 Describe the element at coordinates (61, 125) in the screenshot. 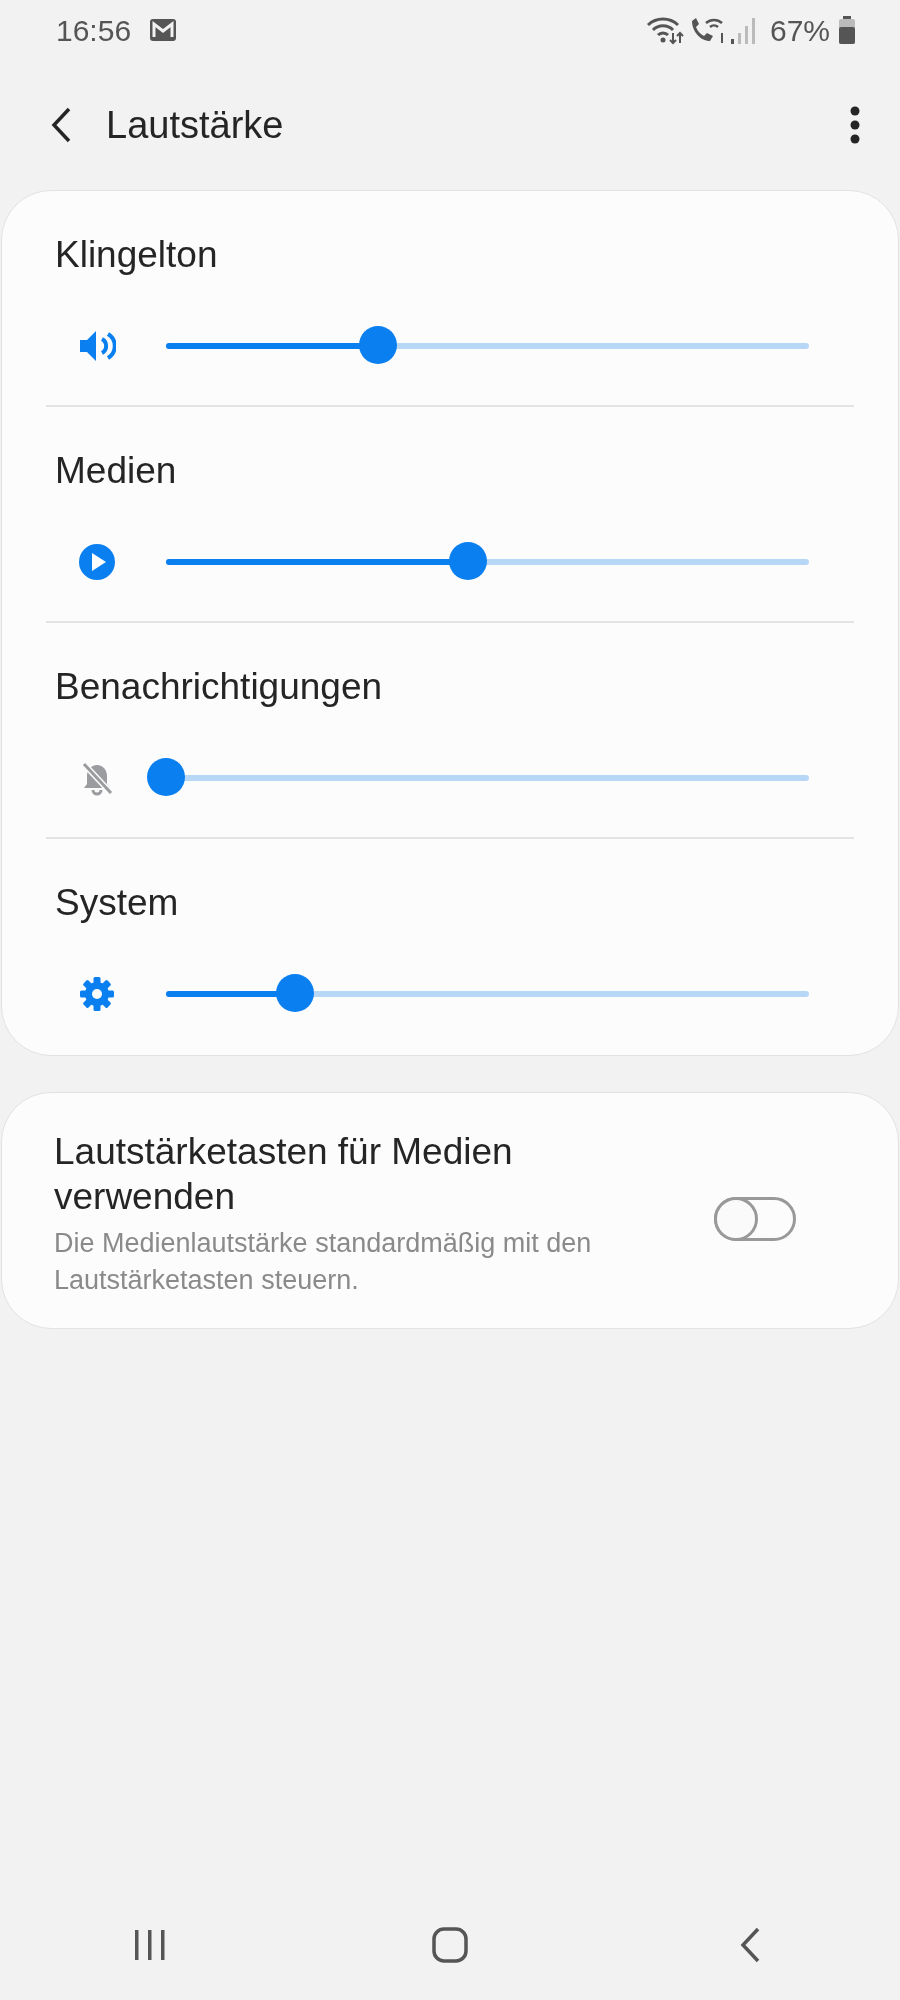

I see `back-icon` at that location.